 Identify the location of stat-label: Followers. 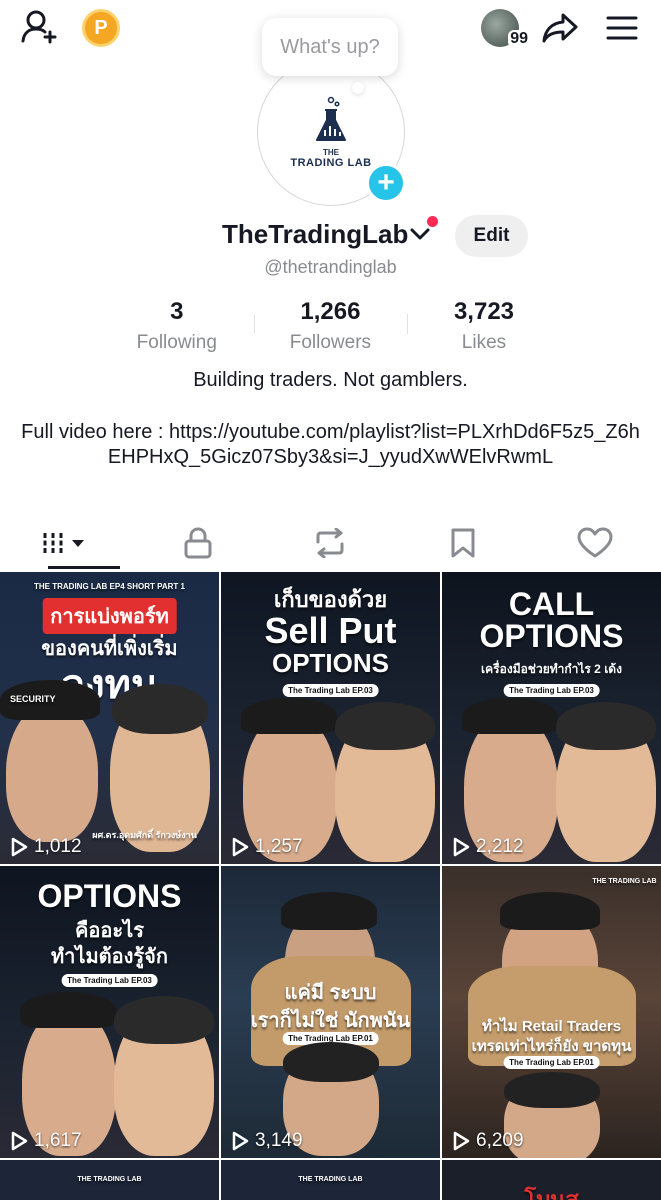
(330, 342).